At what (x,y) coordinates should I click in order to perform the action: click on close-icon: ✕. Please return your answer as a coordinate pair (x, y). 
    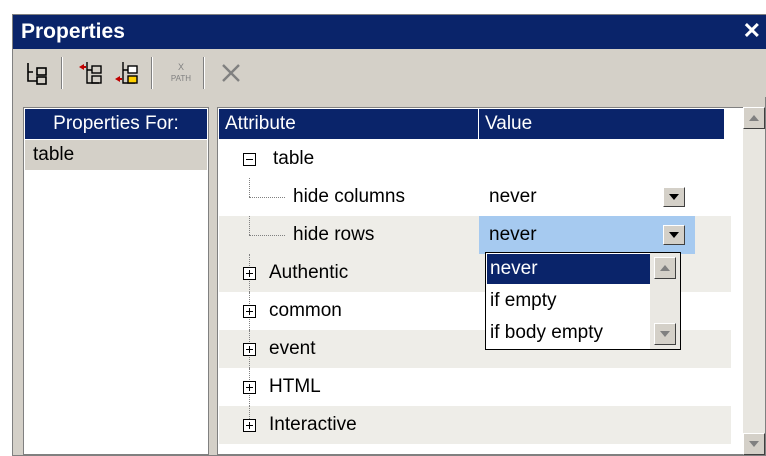
    Looking at the image, I should click on (752, 31).